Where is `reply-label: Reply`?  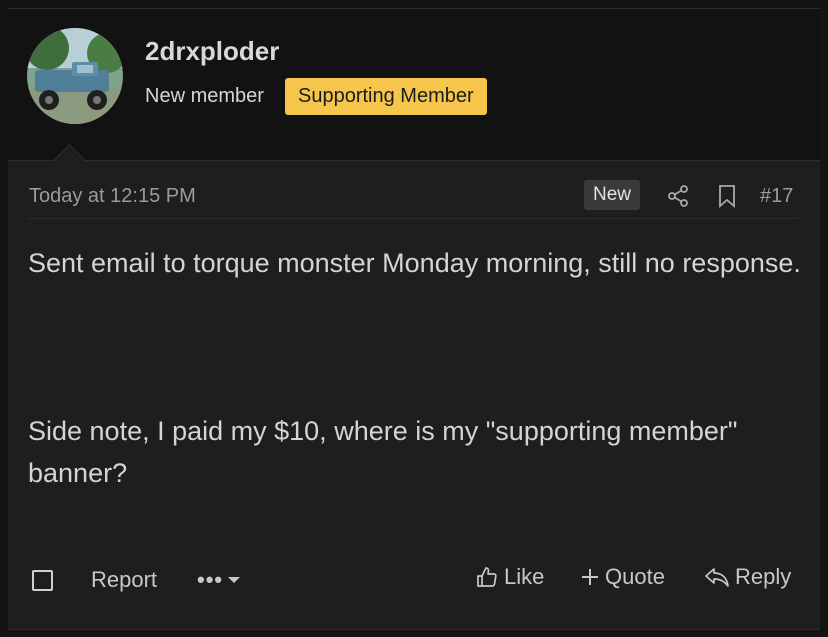 reply-label: Reply is located at coordinates (763, 576).